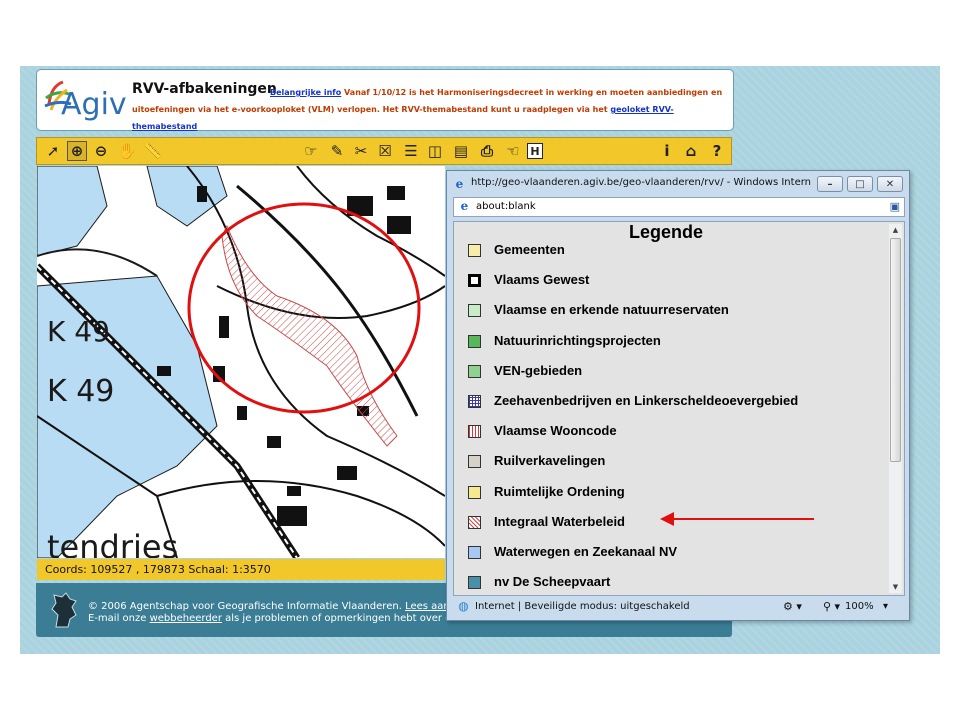  I want to click on zoom-in-icon: ⊕, so click(77, 151).